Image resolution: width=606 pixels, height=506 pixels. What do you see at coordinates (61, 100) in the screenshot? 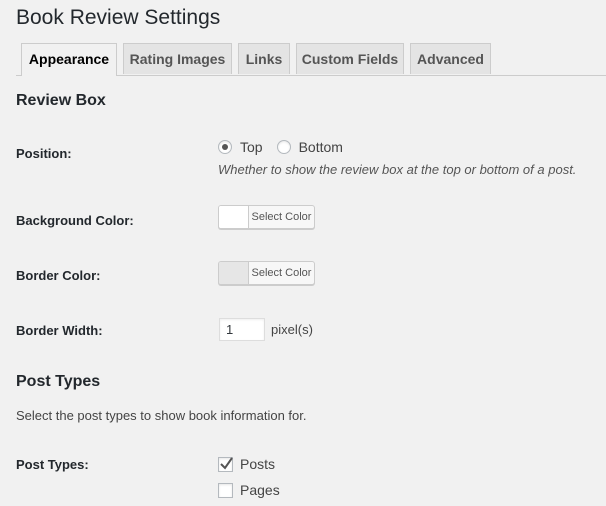
I see `review-box-heading: Review Box` at bounding box center [61, 100].